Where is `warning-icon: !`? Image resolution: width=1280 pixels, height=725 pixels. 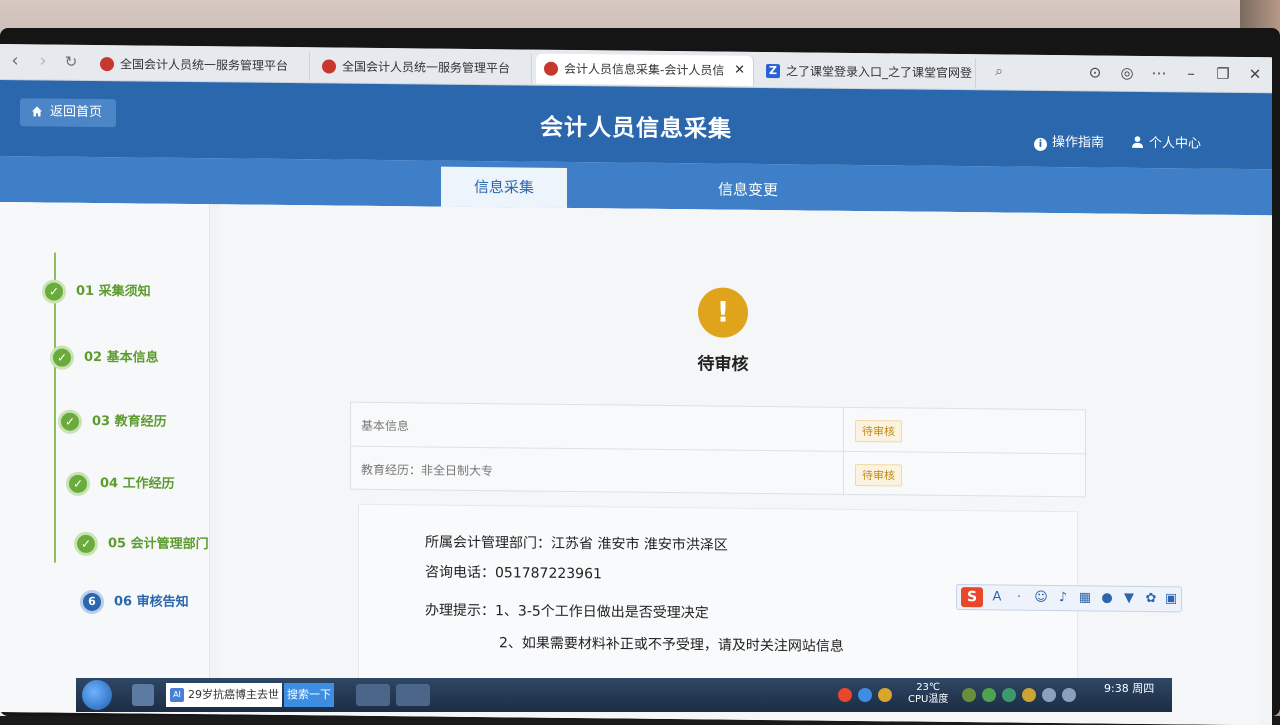 warning-icon: ! is located at coordinates (723, 312).